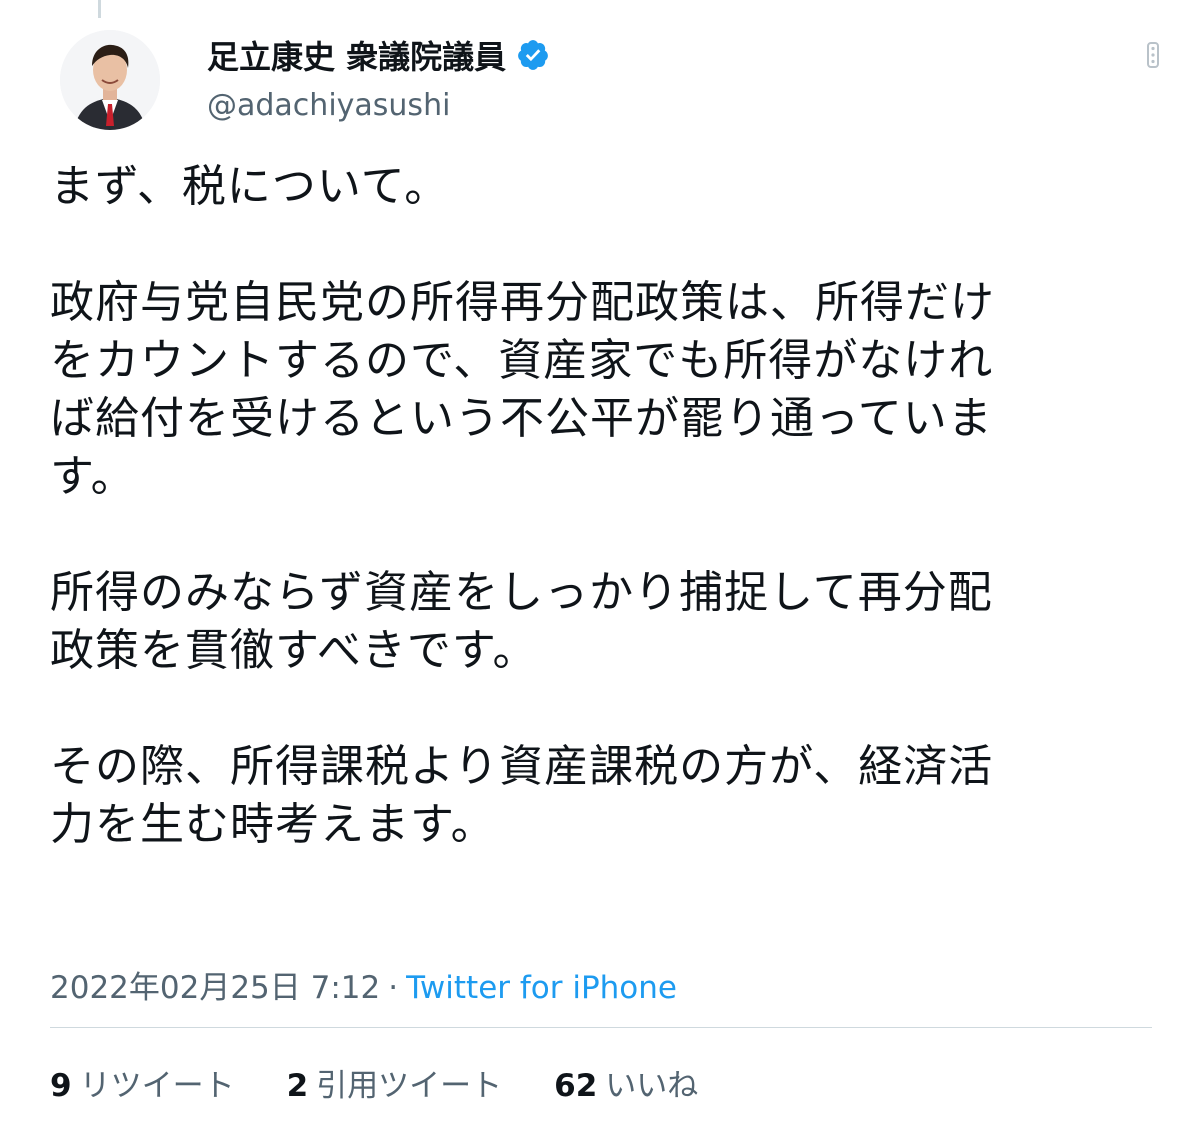 Image resolution: width=1198 pixels, height=1129 pixels. What do you see at coordinates (652, 1086) in the screenshot?
I see `like-label: いいね` at bounding box center [652, 1086].